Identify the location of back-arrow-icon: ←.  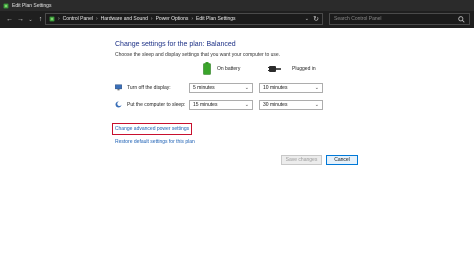
(9, 19).